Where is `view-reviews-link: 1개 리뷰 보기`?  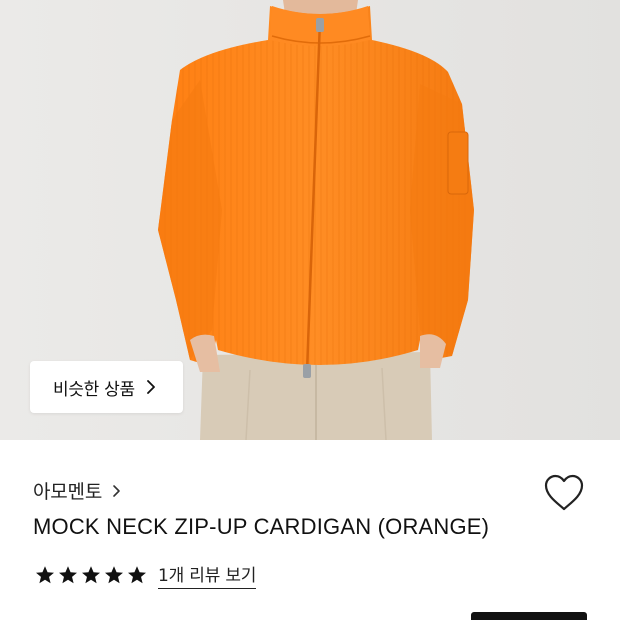
view-reviews-link: 1개 리뷰 보기 is located at coordinates (207, 575).